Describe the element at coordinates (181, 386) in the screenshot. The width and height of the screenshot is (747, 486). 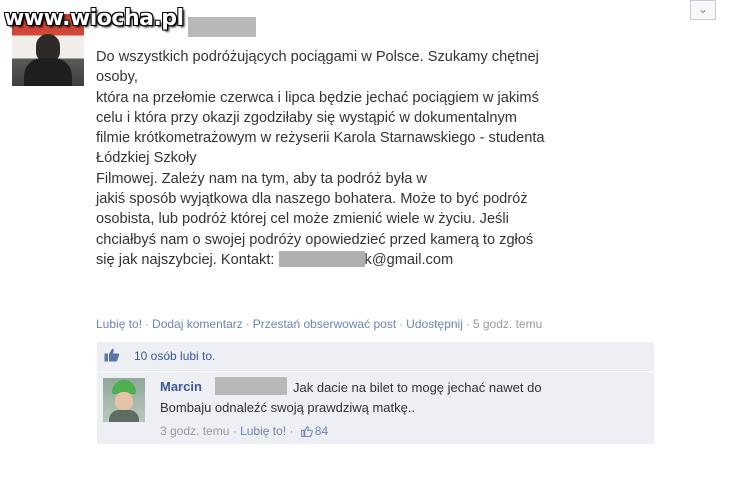
I see `commenter-name: Marcin` at that location.